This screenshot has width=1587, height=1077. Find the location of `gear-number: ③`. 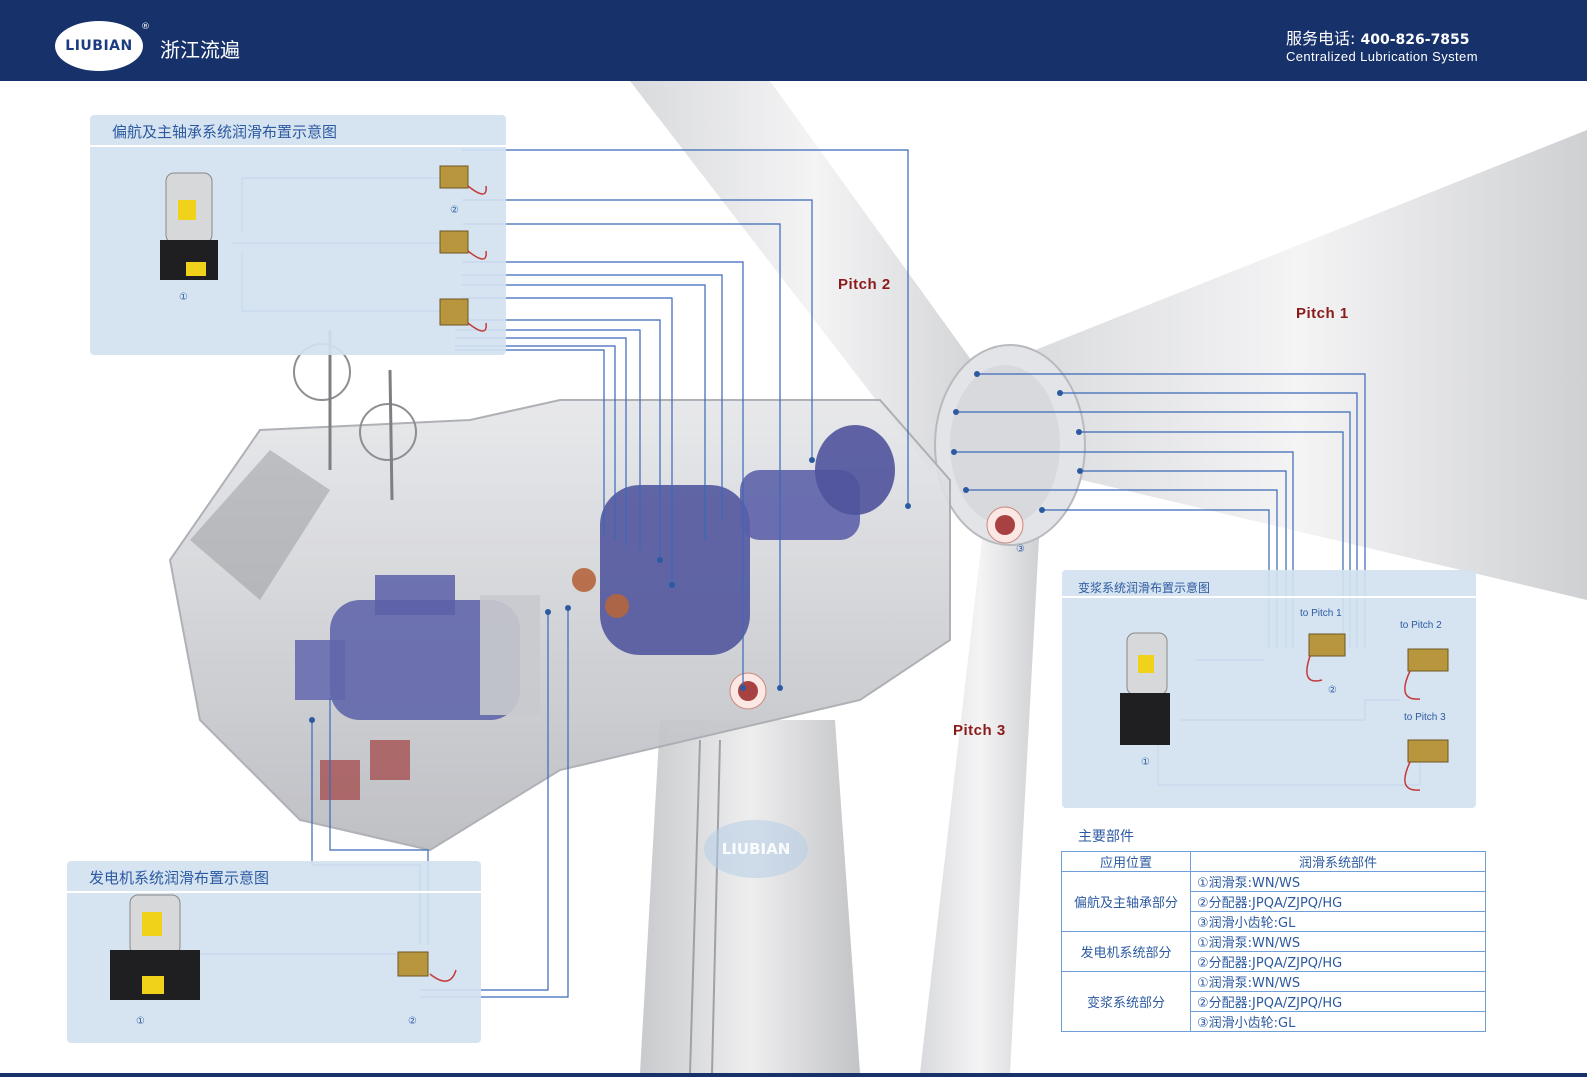

gear-number: ③ is located at coordinates (1020, 549).